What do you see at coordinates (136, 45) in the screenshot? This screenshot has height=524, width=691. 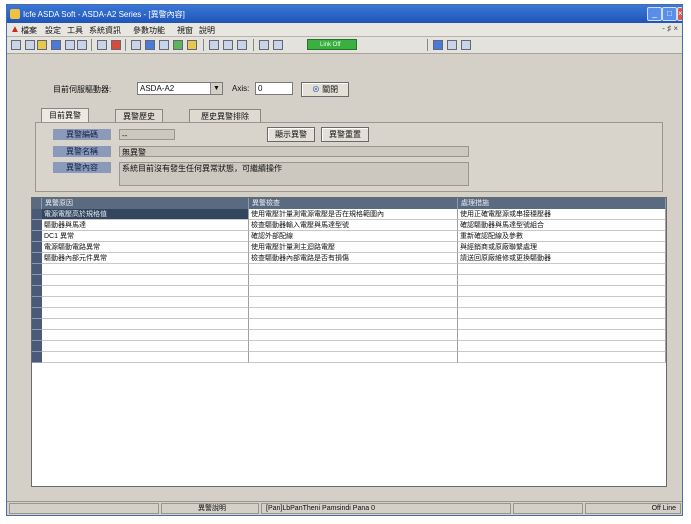 I see `scope-icon` at bounding box center [136, 45].